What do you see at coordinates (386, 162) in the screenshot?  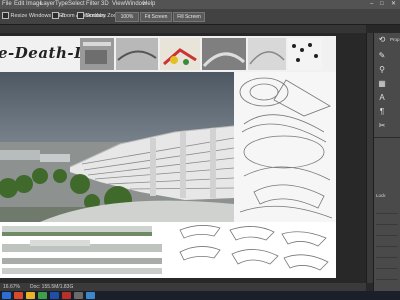 I see `right-panel: ⟲ Prop ✎ ⚲ ▦ A ¶ ✂ Lock` at bounding box center [386, 162].